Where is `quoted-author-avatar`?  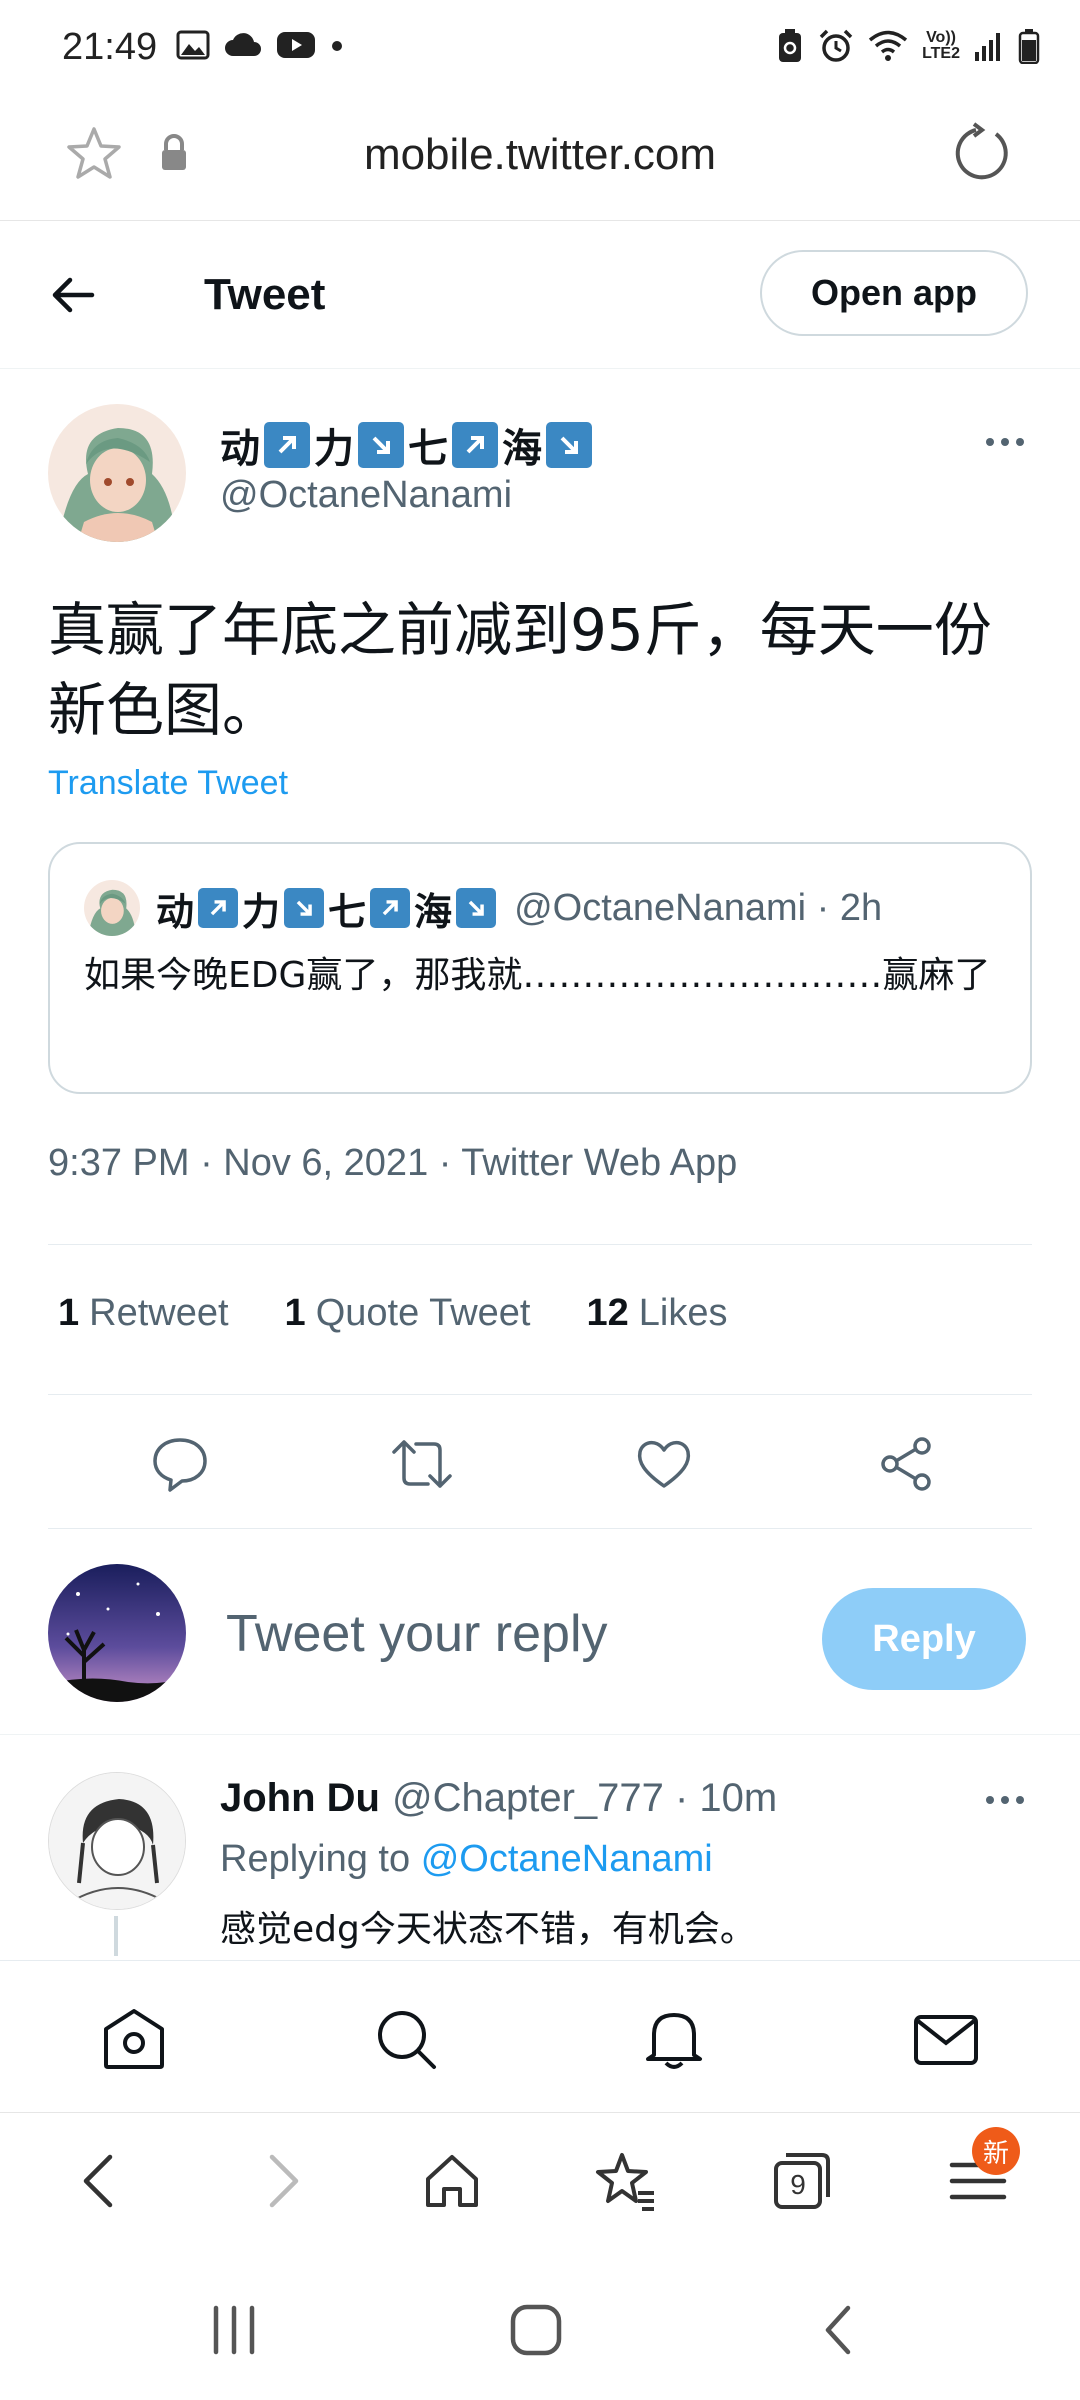 quoted-author-avatar is located at coordinates (112, 908).